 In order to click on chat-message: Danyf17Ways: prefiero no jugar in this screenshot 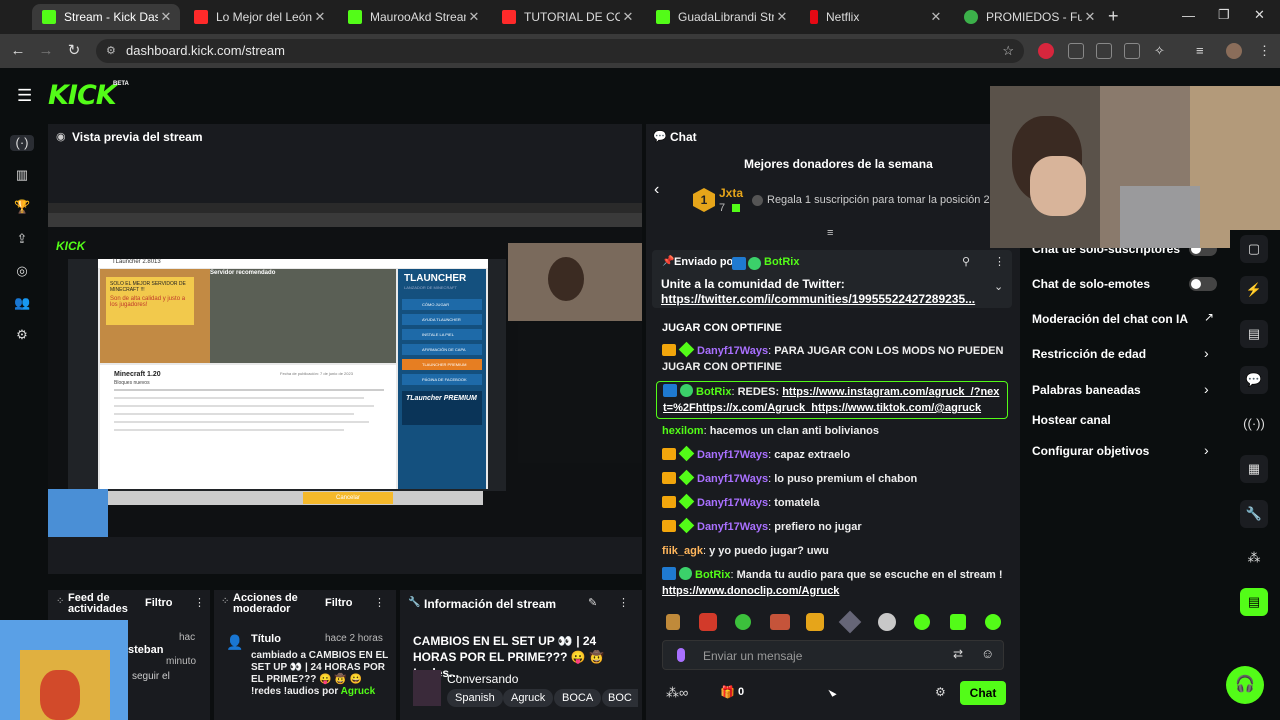, I will do `click(837, 526)`.